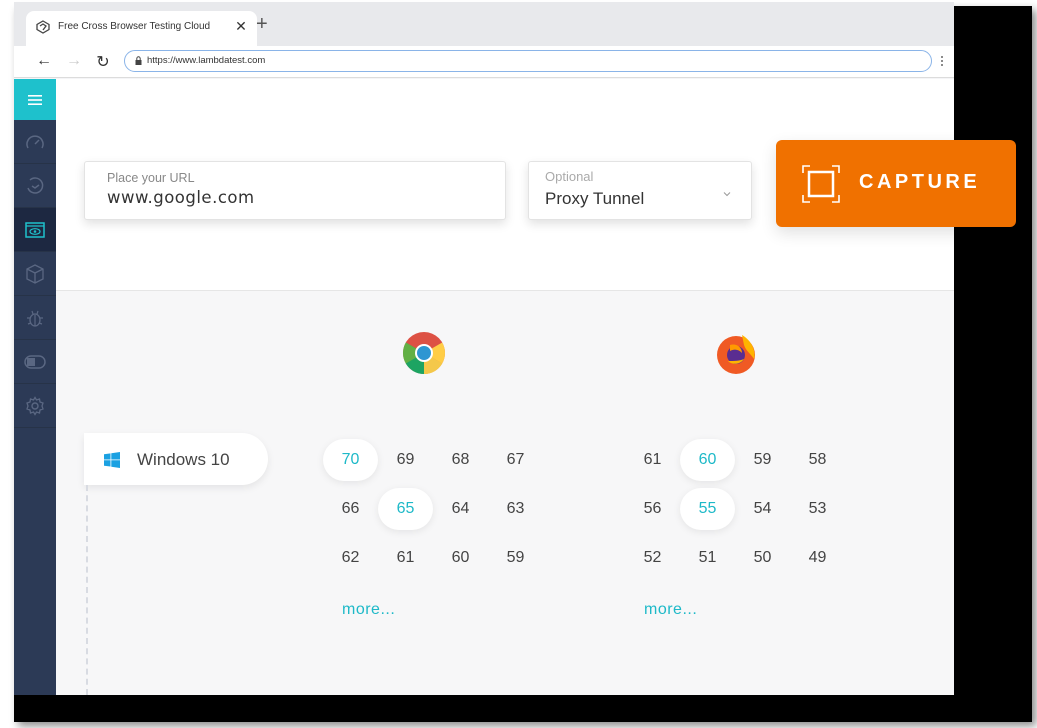 The height and width of the screenshot is (728, 1037). I want to click on proxy-selected-value: Proxy Tunnel, so click(595, 198).